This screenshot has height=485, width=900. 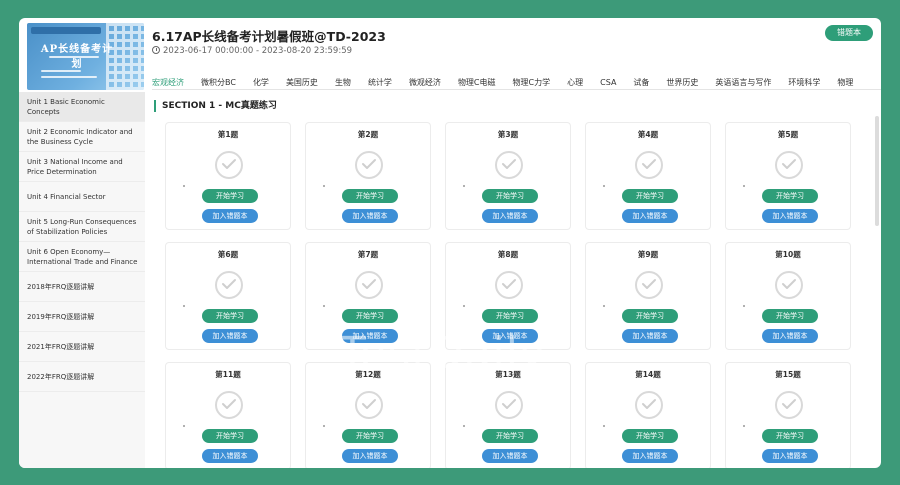 I want to click on wrongbook-button: 错题本, so click(x=849, y=33).